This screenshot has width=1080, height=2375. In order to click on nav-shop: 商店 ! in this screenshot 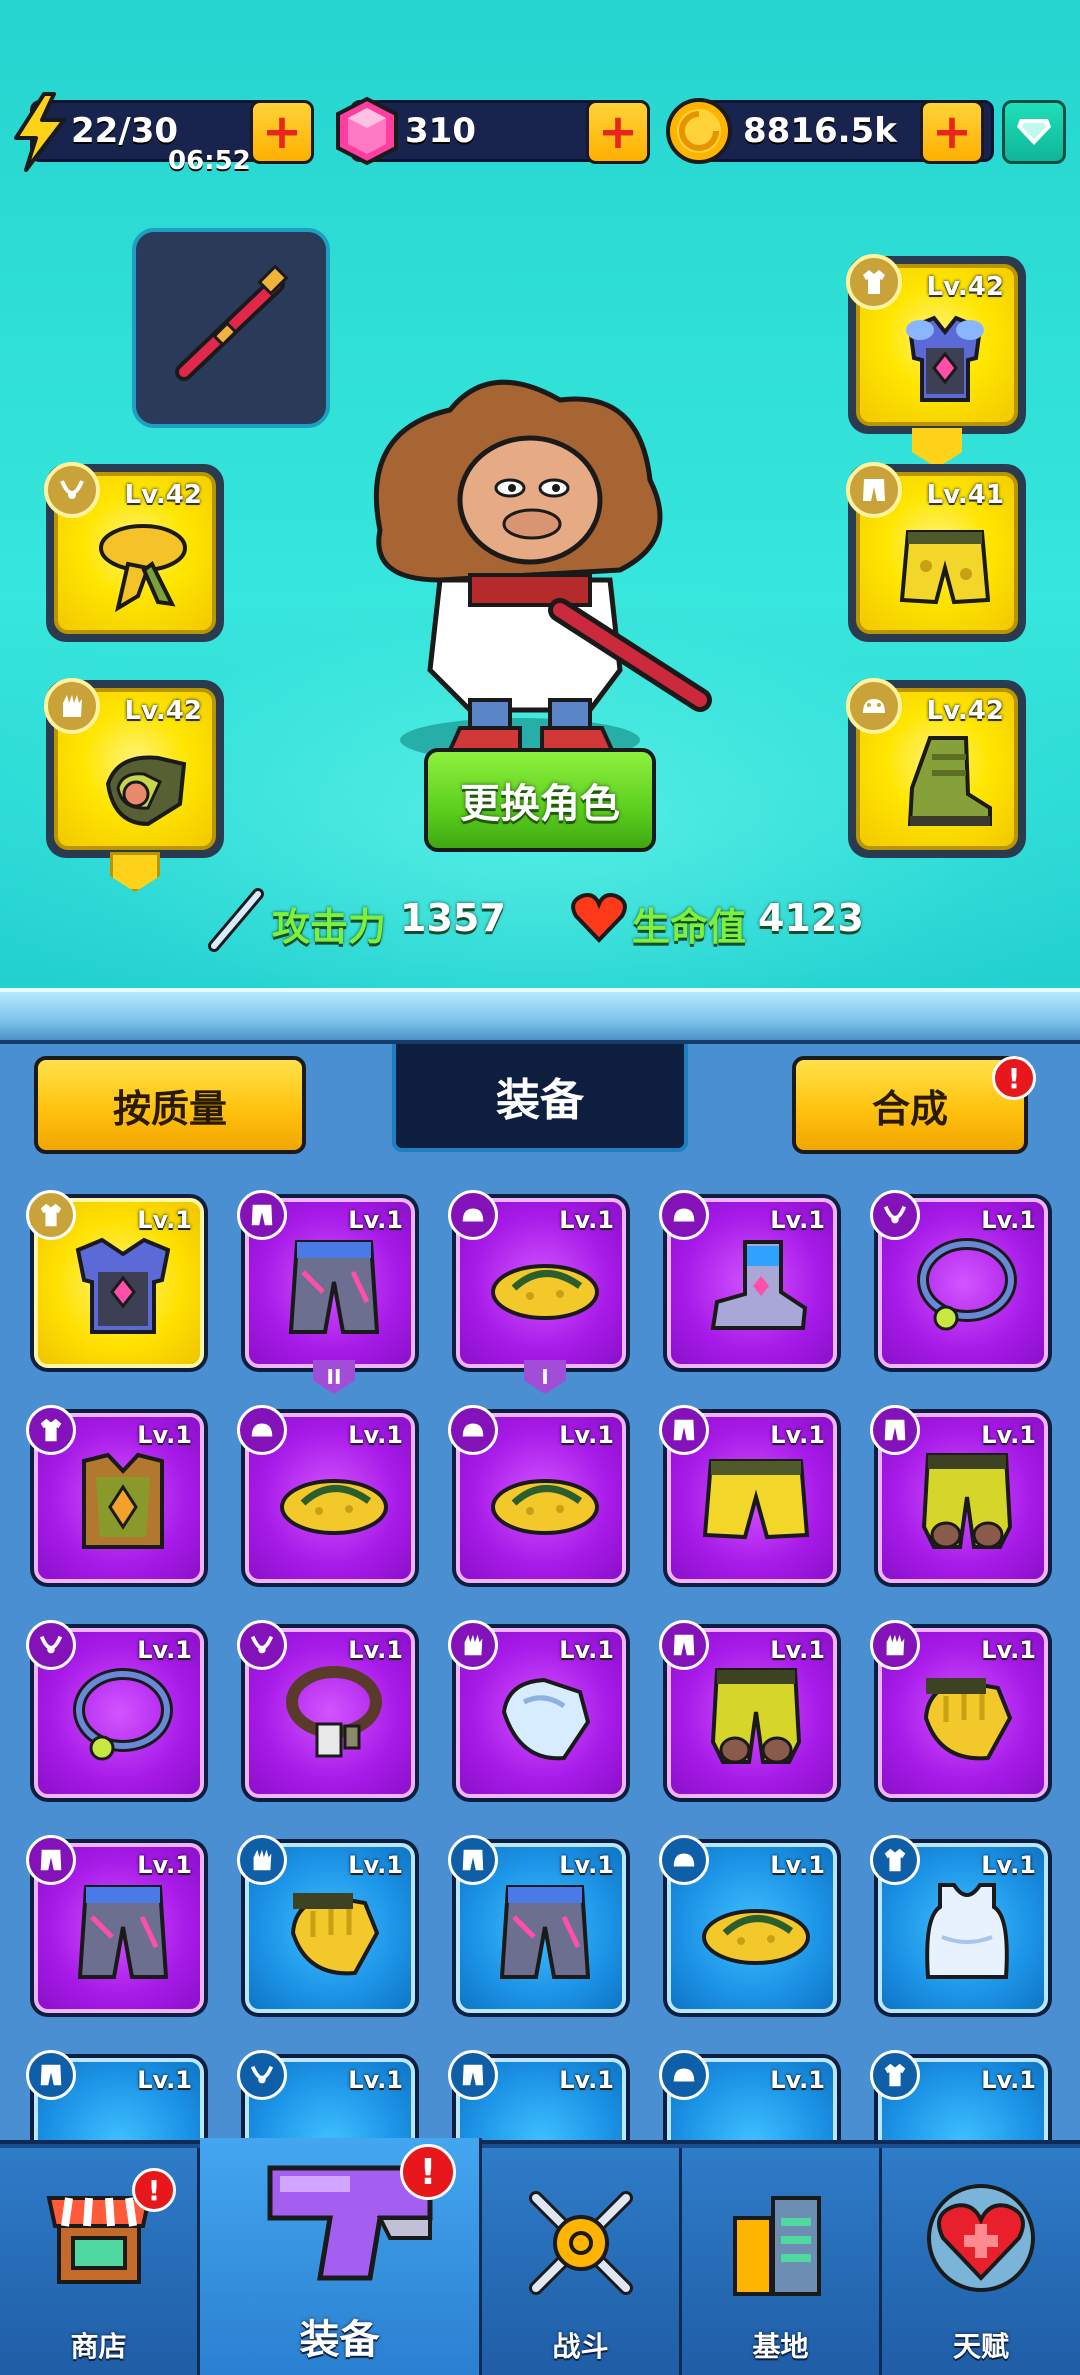, I will do `click(100, 2261)`.